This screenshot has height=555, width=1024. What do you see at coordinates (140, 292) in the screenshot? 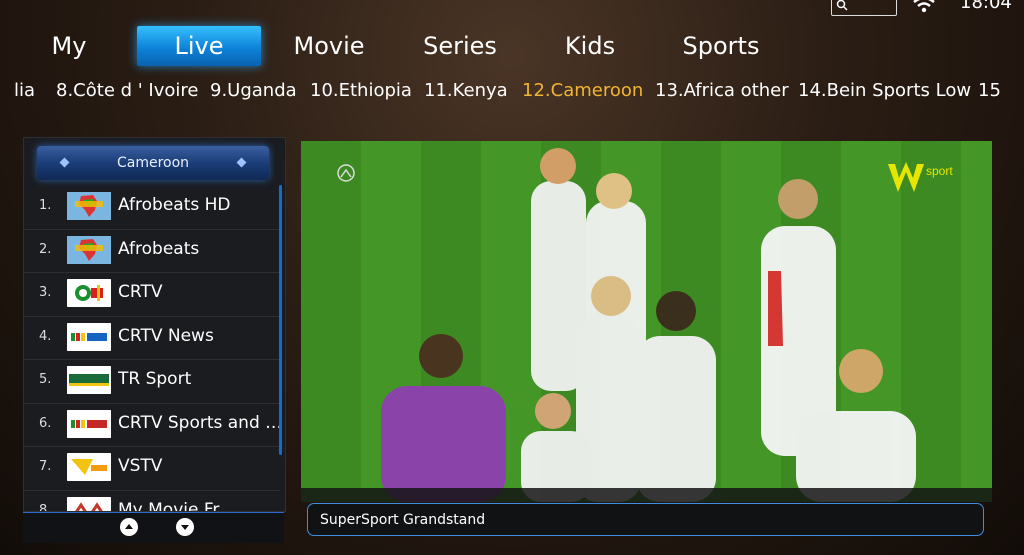
I see `channel-name: CRTV` at bounding box center [140, 292].